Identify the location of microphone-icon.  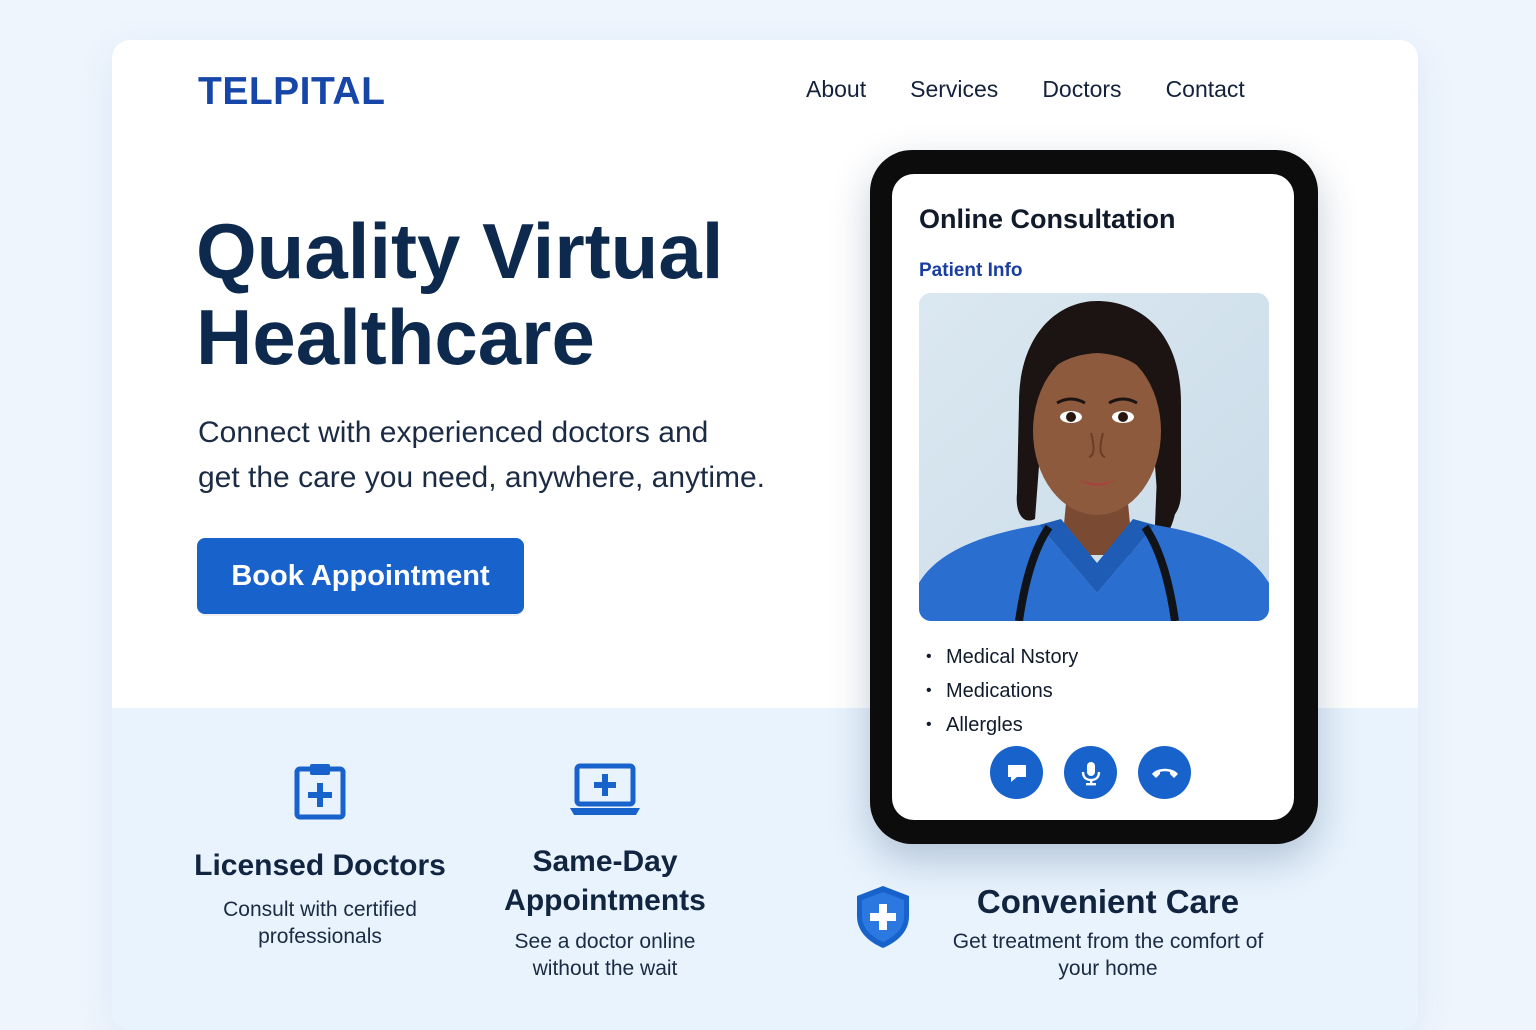
(1090, 773).